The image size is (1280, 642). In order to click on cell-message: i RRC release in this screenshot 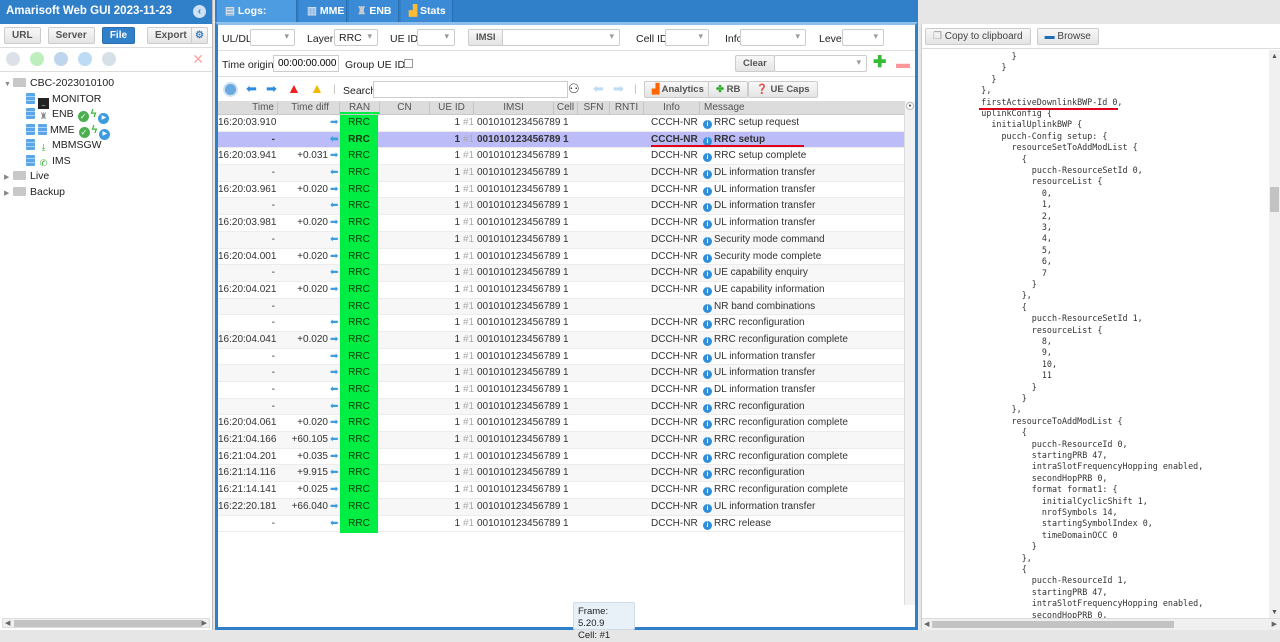, I will do `click(737, 524)`.